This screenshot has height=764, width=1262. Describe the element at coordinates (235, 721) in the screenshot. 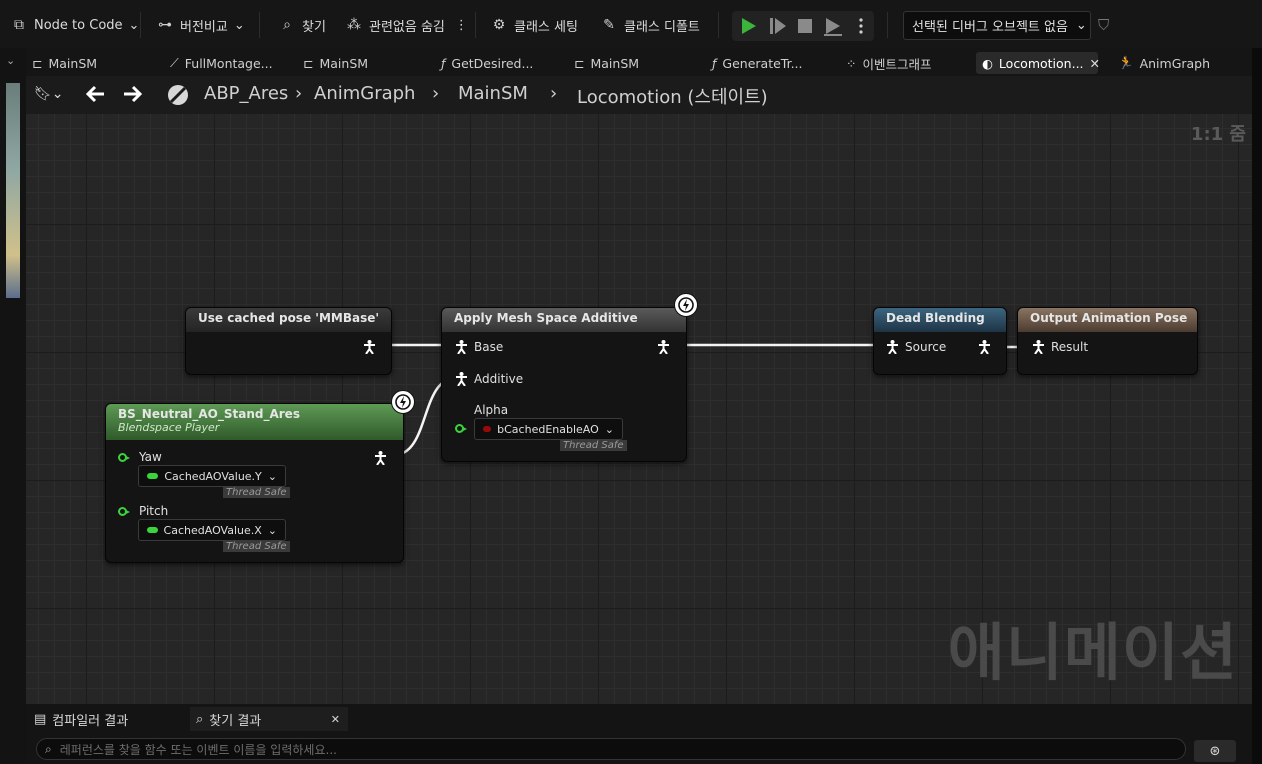

I see `tab-label: 찾기 결과` at that location.